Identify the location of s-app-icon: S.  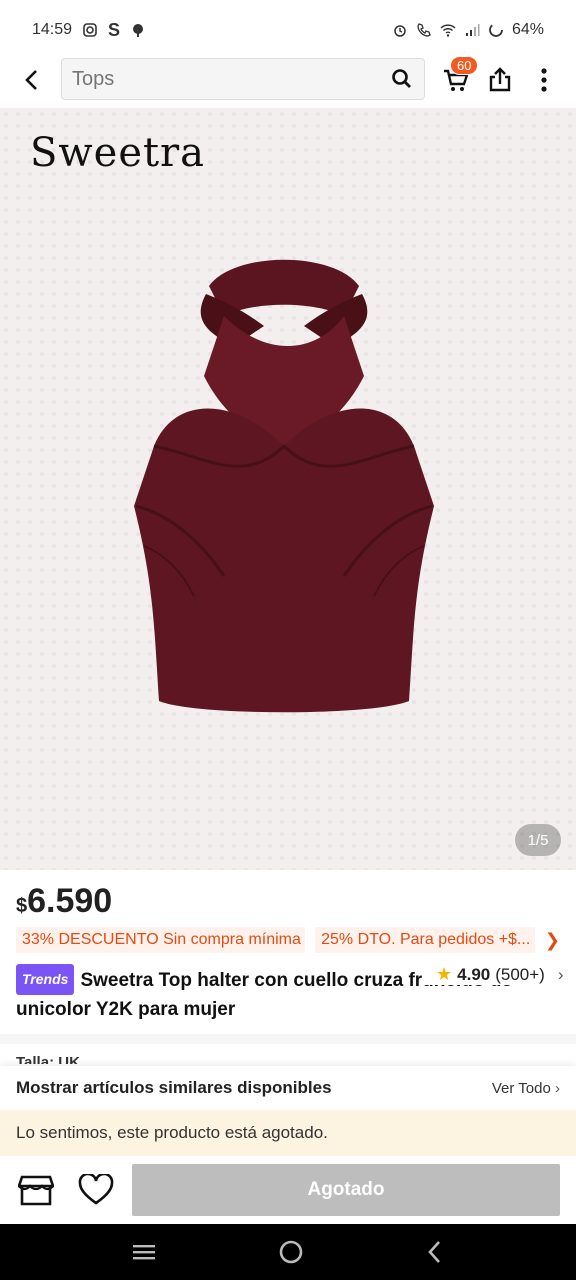
(114, 29).